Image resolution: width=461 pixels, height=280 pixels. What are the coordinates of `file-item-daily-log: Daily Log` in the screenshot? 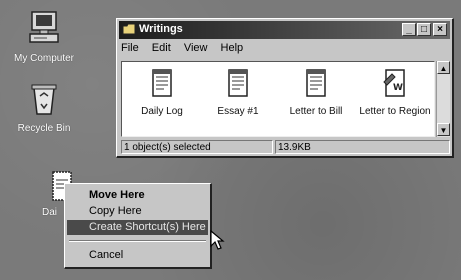 It's located at (162, 93).